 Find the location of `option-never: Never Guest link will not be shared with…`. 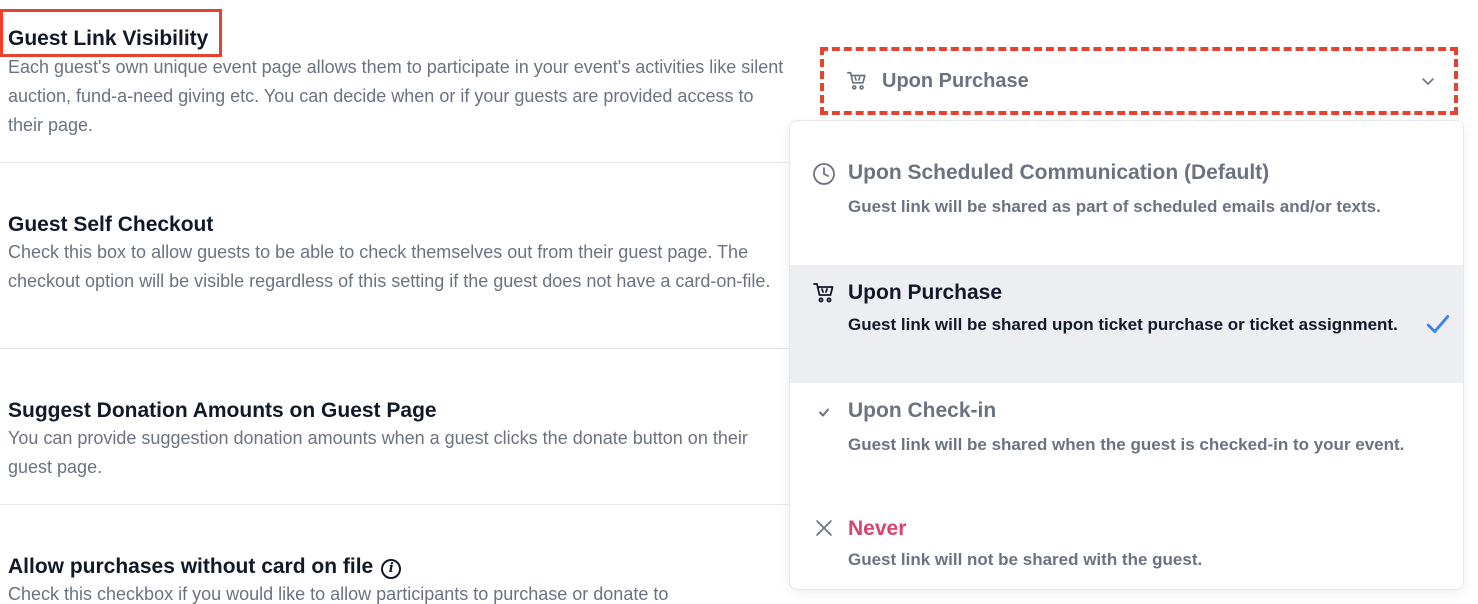

option-never: Never Guest link will not be shared with… is located at coordinates (1126, 546).